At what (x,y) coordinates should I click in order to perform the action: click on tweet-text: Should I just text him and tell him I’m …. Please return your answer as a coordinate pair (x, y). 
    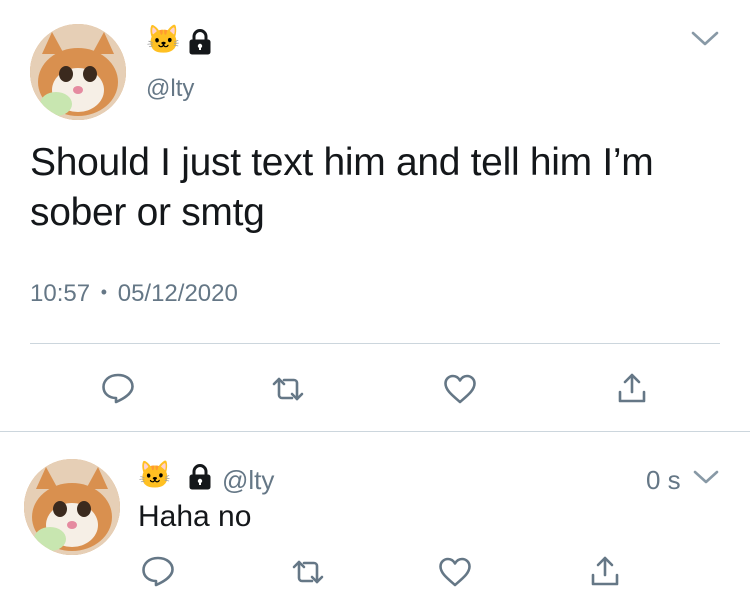
    Looking at the image, I should click on (342, 187).